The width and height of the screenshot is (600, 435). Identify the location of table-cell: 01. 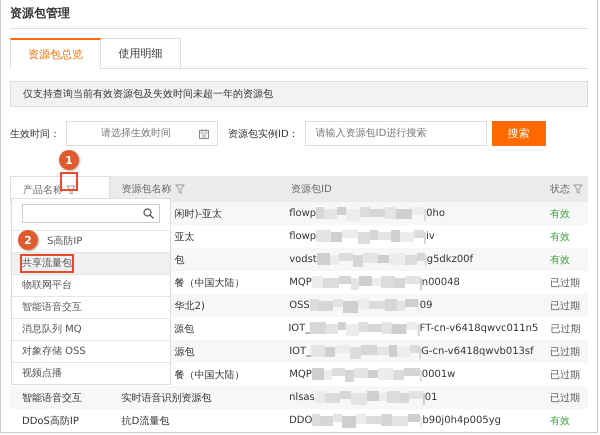
(431, 397).